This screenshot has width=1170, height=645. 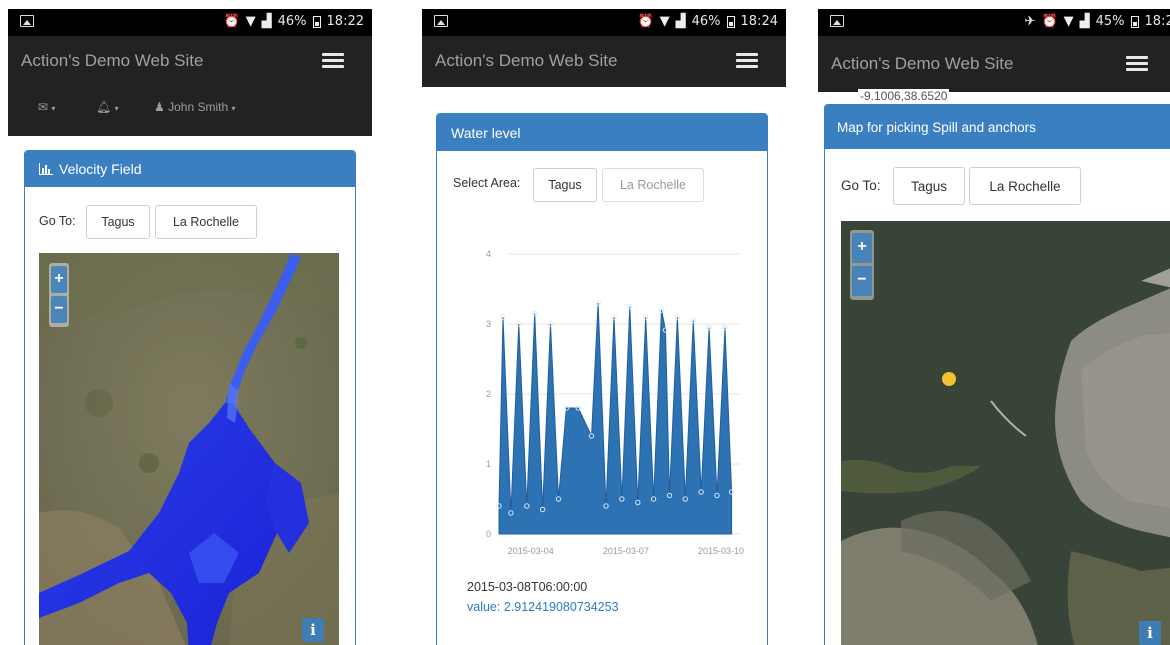 I want to click on y-tick-label: 4, so click(x=488, y=254).